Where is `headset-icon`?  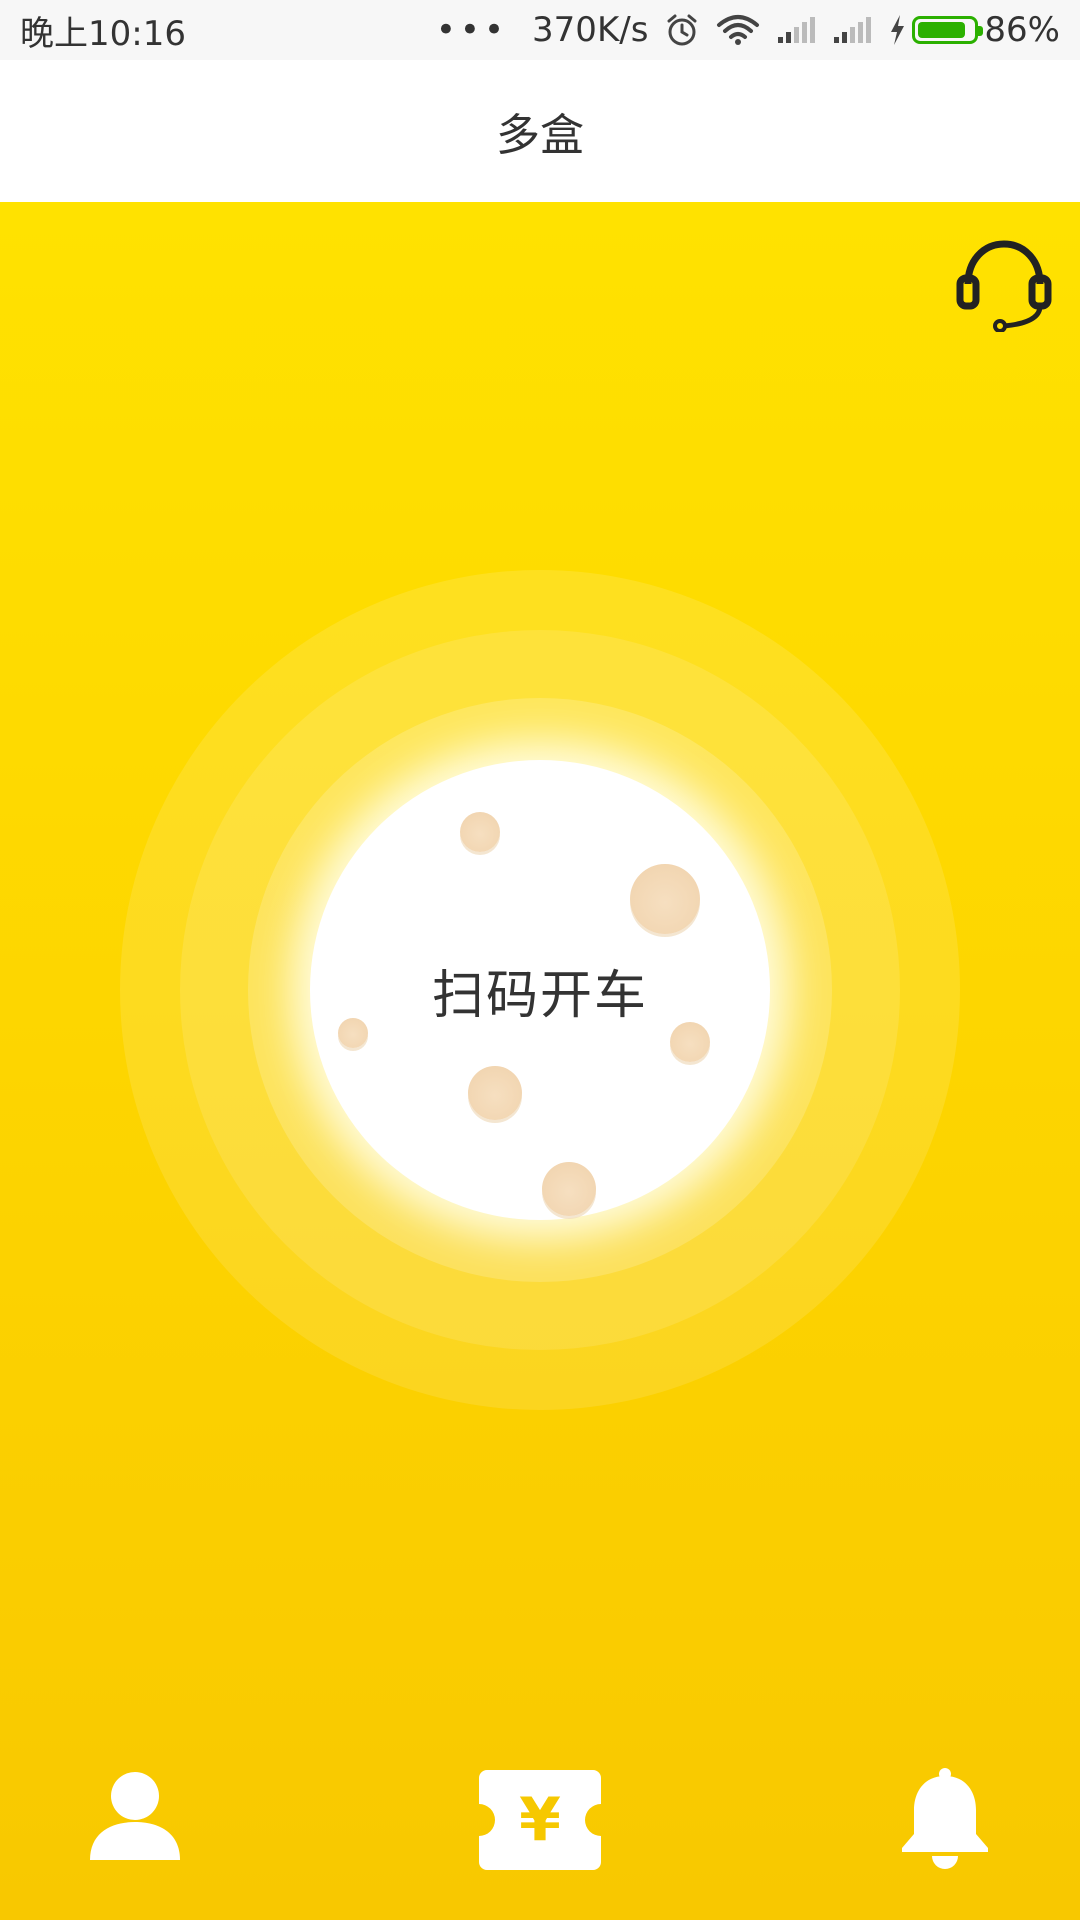
headset-icon is located at coordinates (1004, 286).